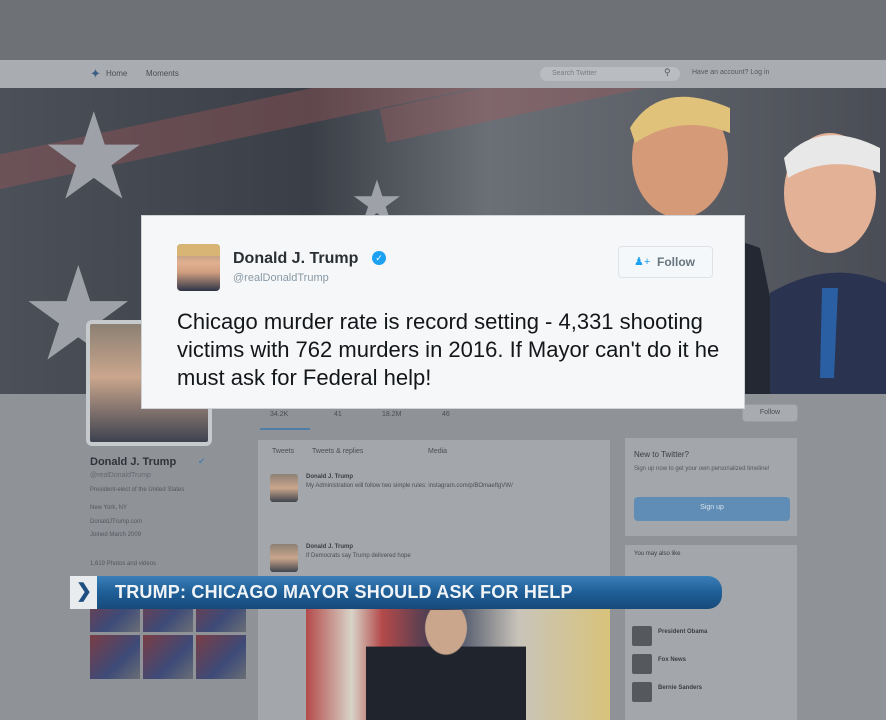  Describe the element at coordinates (676, 262) in the screenshot. I see `follow-button-label: Follow` at that location.